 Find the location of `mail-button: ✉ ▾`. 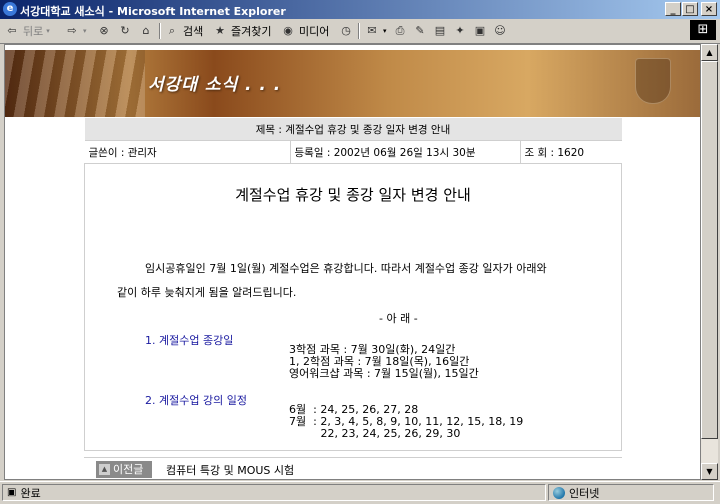

mail-button: ✉ ▾ is located at coordinates (375, 31).